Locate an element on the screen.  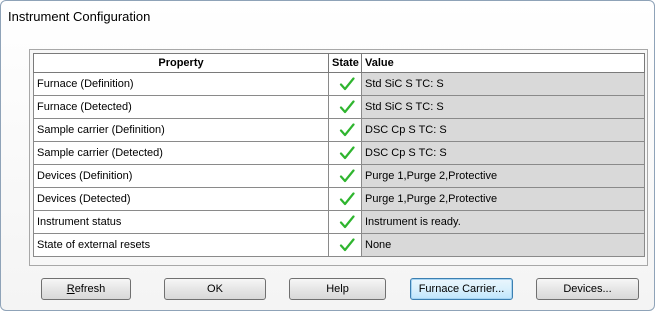
ok-label: OK is located at coordinates (215, 289).